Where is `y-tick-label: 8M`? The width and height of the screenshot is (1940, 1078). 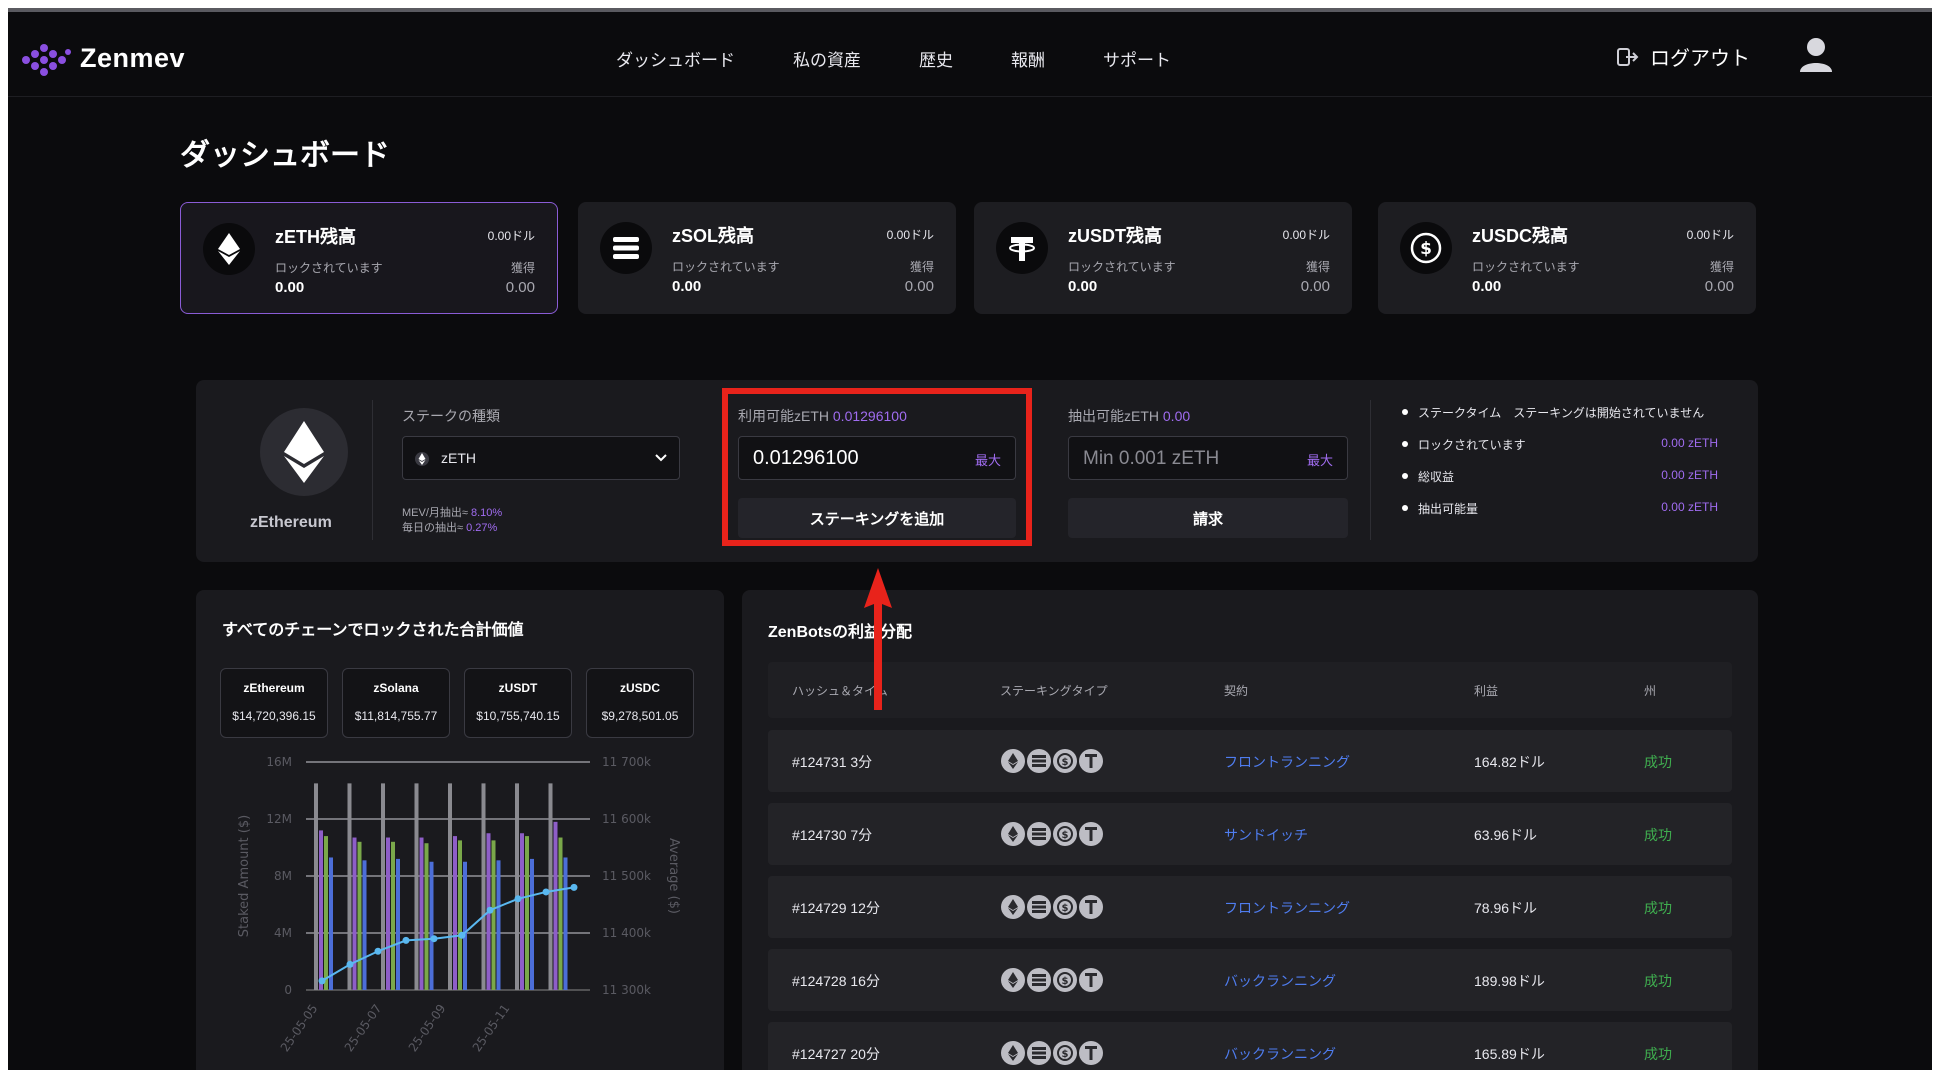 y-tick-label: 8M is located at coordinates (283, 876).